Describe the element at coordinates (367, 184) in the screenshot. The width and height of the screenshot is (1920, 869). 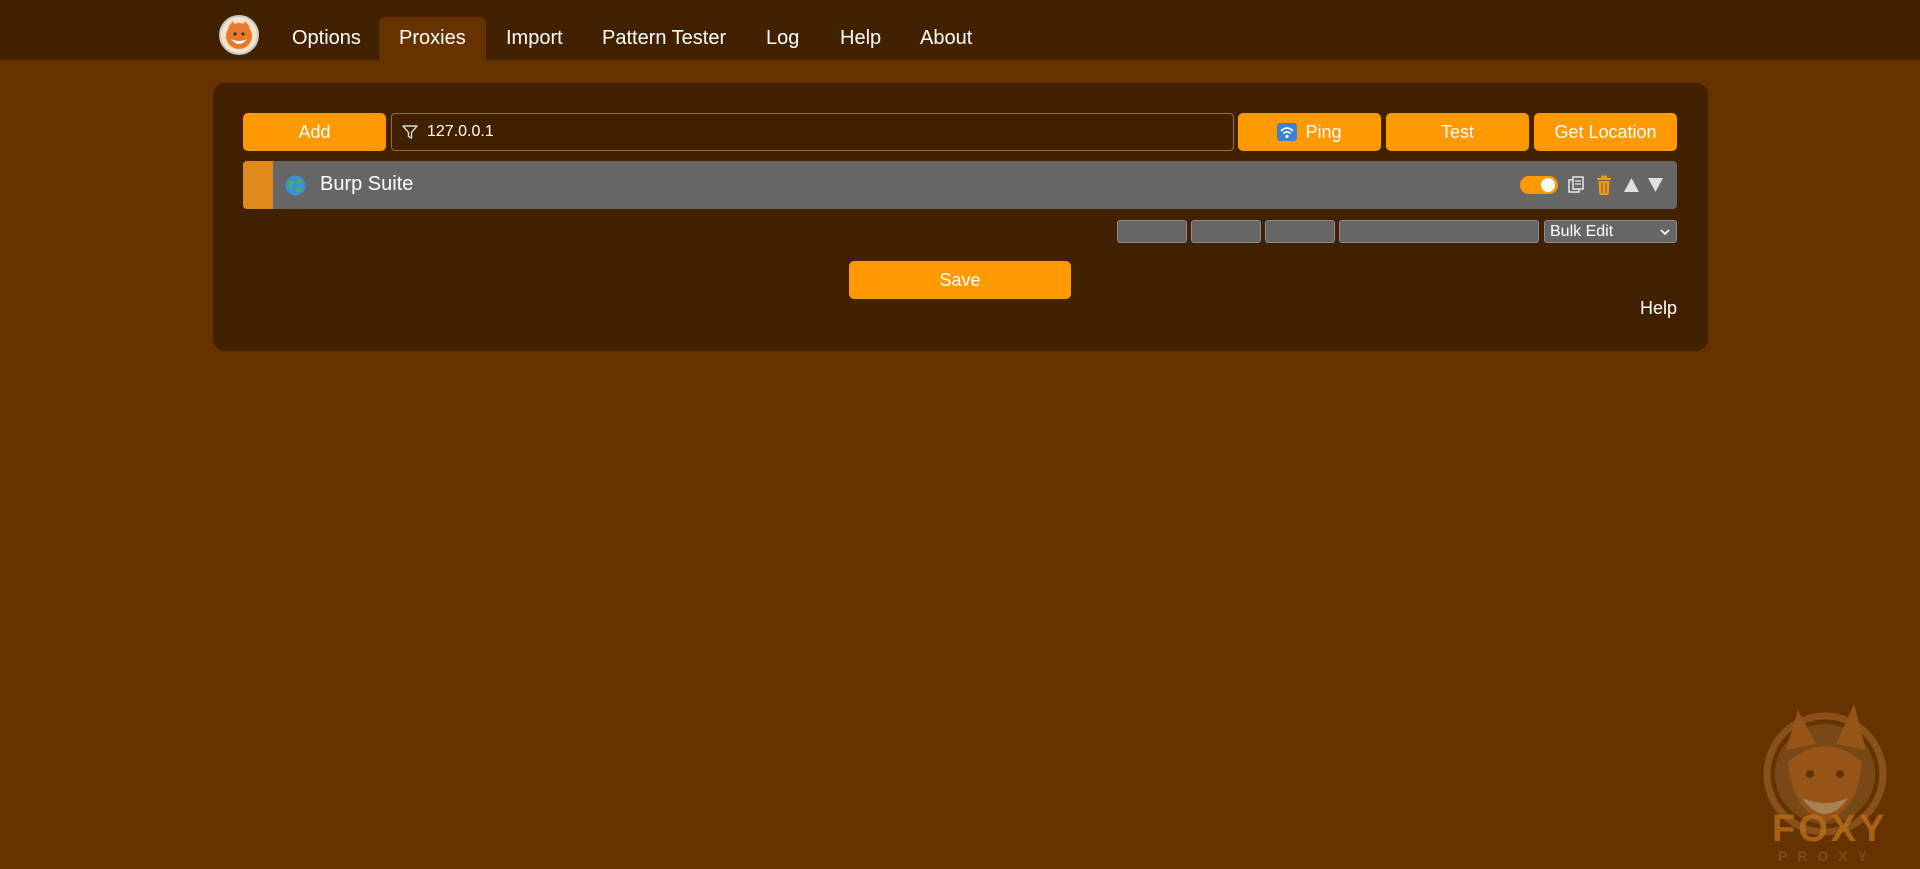
I see `proxy-title: Burp Suite` at that location.